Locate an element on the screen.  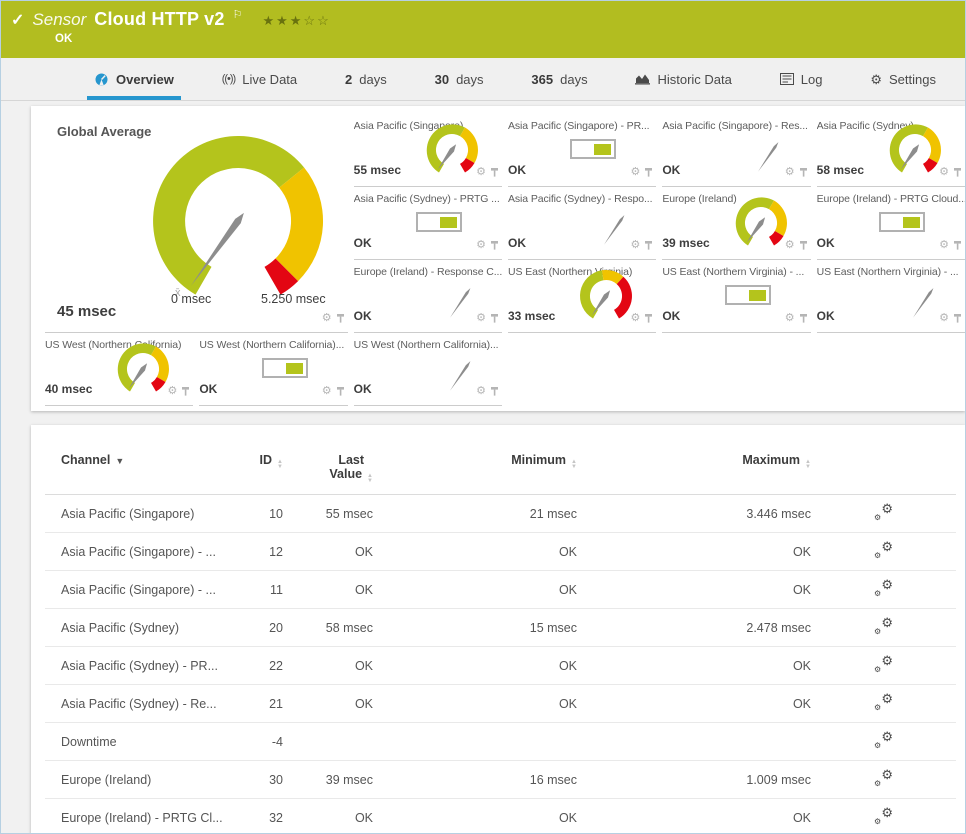
column-header-last-value: Last Value ▲ ▼ is located at coordinates (328, 466).